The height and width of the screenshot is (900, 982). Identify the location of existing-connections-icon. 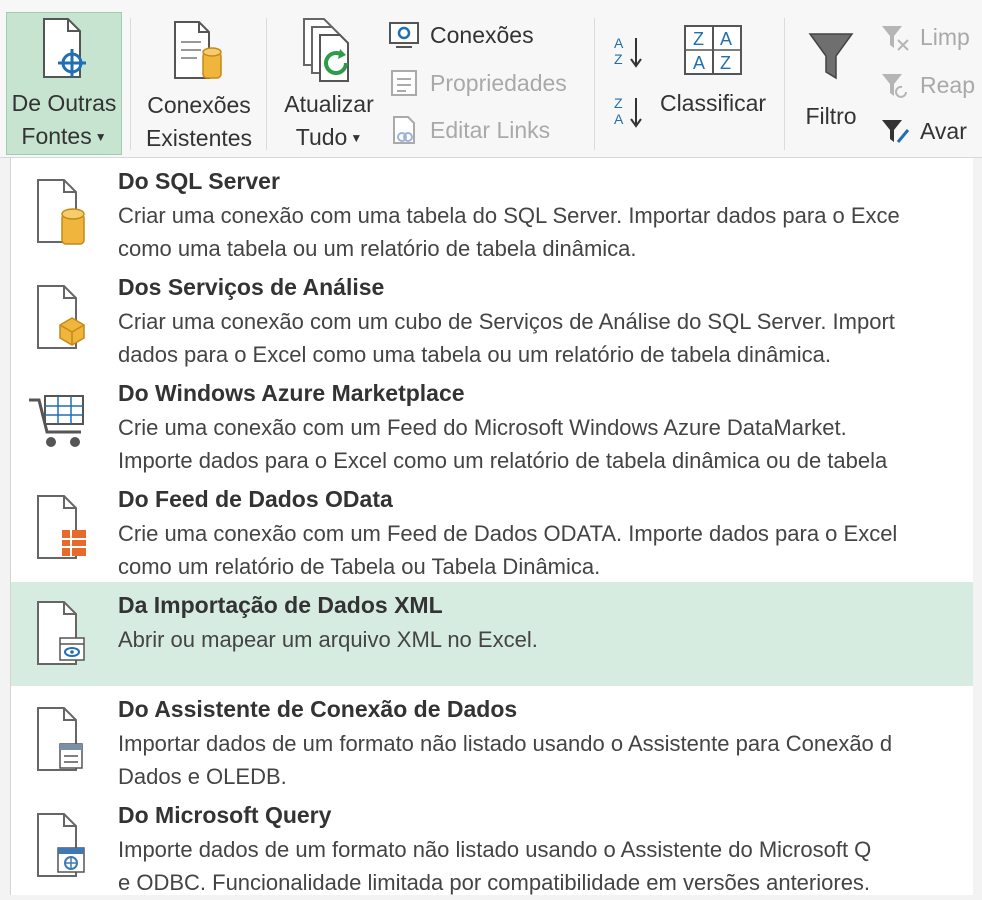
(199, 50).